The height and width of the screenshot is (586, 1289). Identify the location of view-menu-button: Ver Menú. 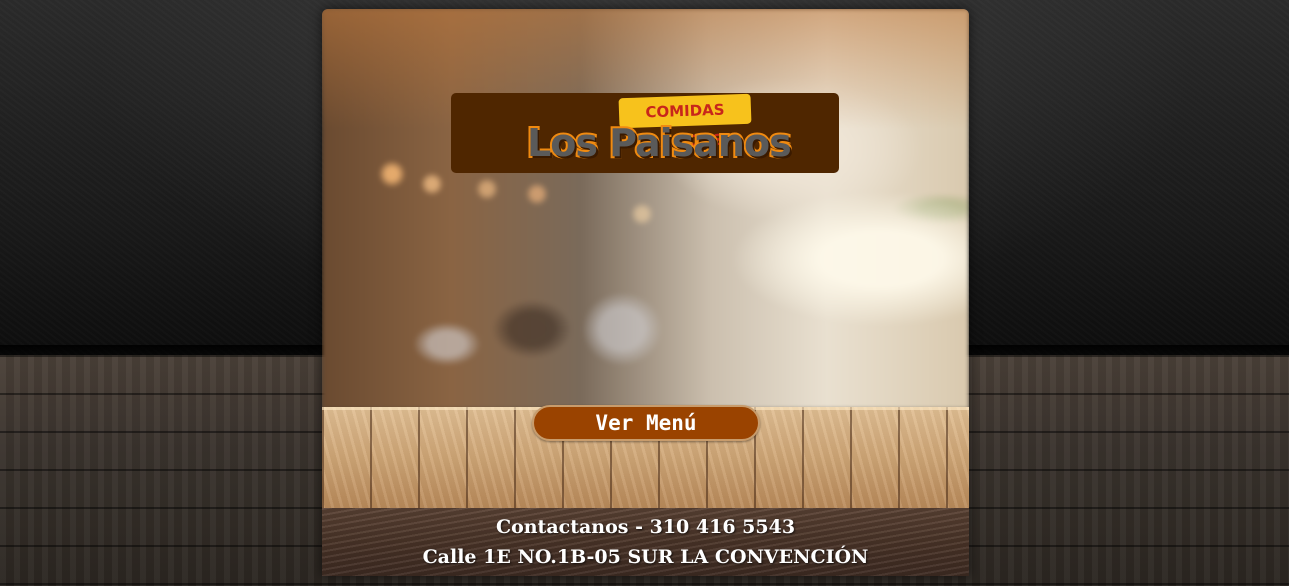
(646, 423).